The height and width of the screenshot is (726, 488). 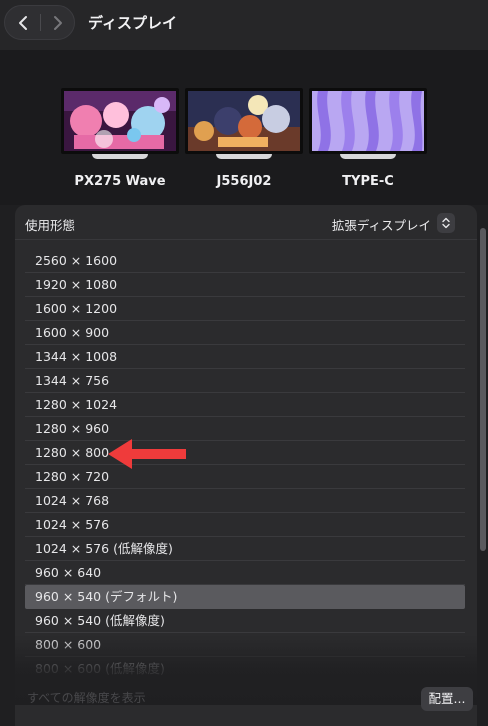 I want to click on red-arrow-annotation, so click(x=147, y=454).